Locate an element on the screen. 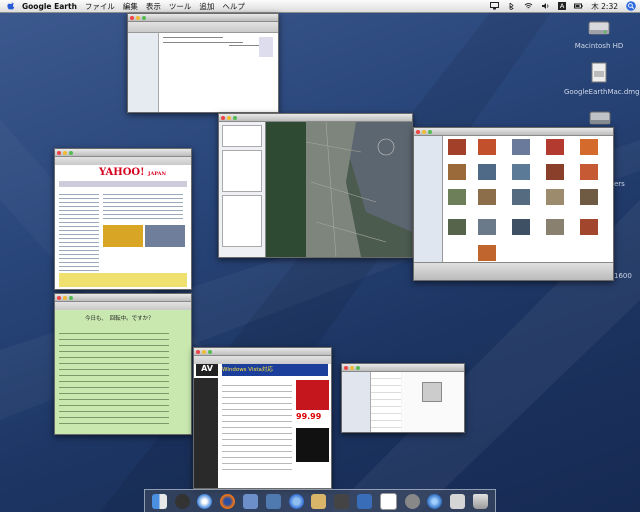  file-list is located at coordinates (218, 72).